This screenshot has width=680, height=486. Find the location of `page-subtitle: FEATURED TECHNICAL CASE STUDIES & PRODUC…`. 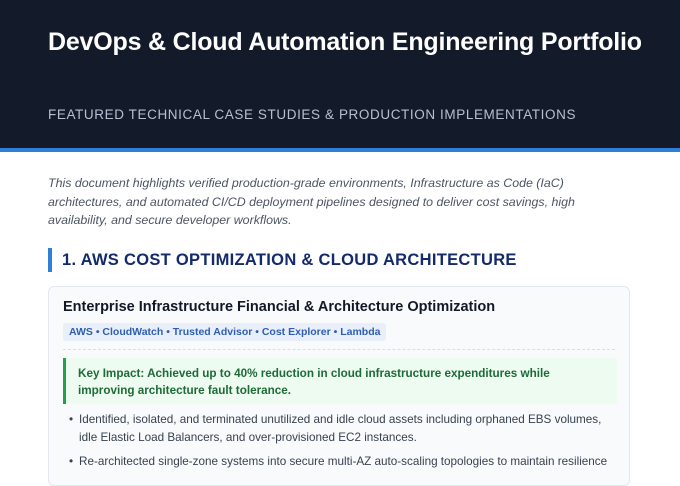

page-subtitle: FEATURED TECHNICAL CASE STUDIES & PRODUC… is located at coordinates (312, 114).